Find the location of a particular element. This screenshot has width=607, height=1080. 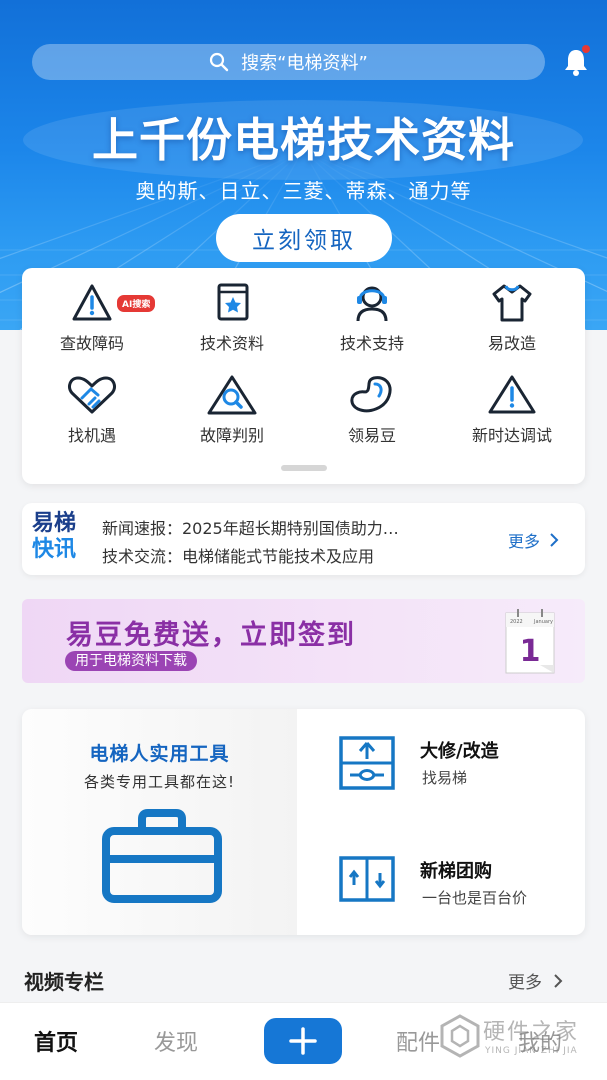

notification-bell-icon is located at coordinates (576, 61).